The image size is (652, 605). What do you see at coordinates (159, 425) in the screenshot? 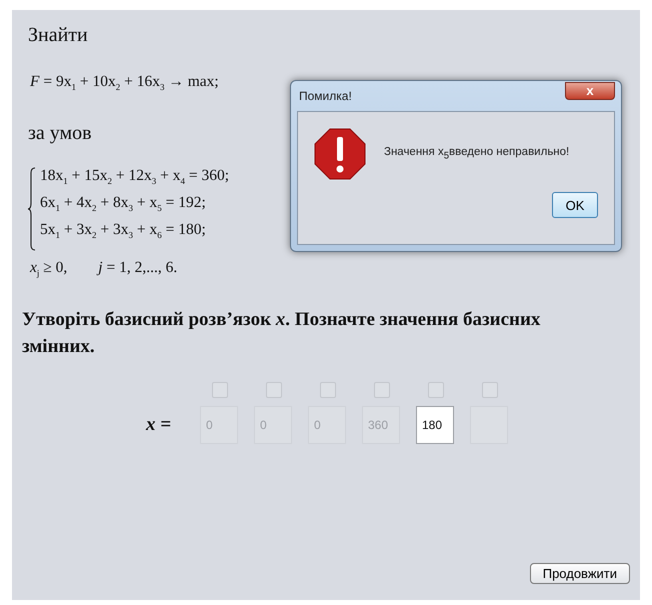
I see `vector-label: x =` at bounding box center [159, 425].